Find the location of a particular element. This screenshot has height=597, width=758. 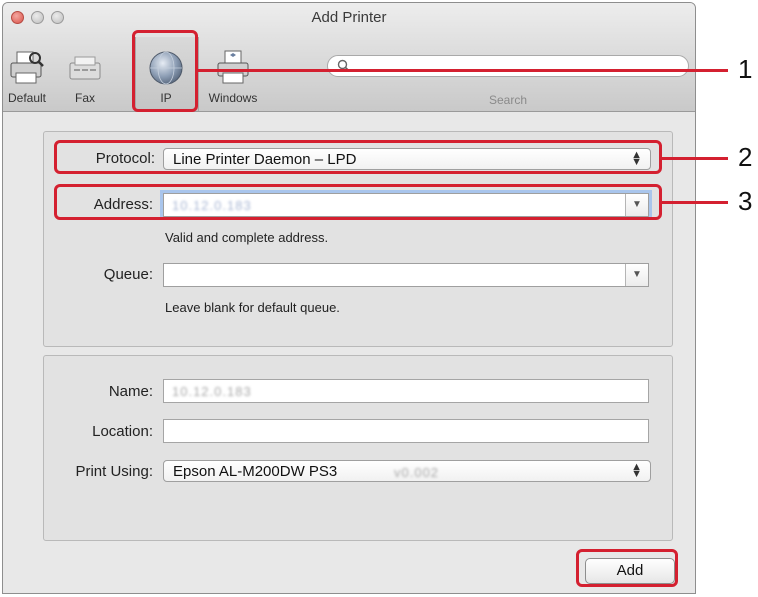

callout-number-2: 2 is located at coordinates (745, 157).